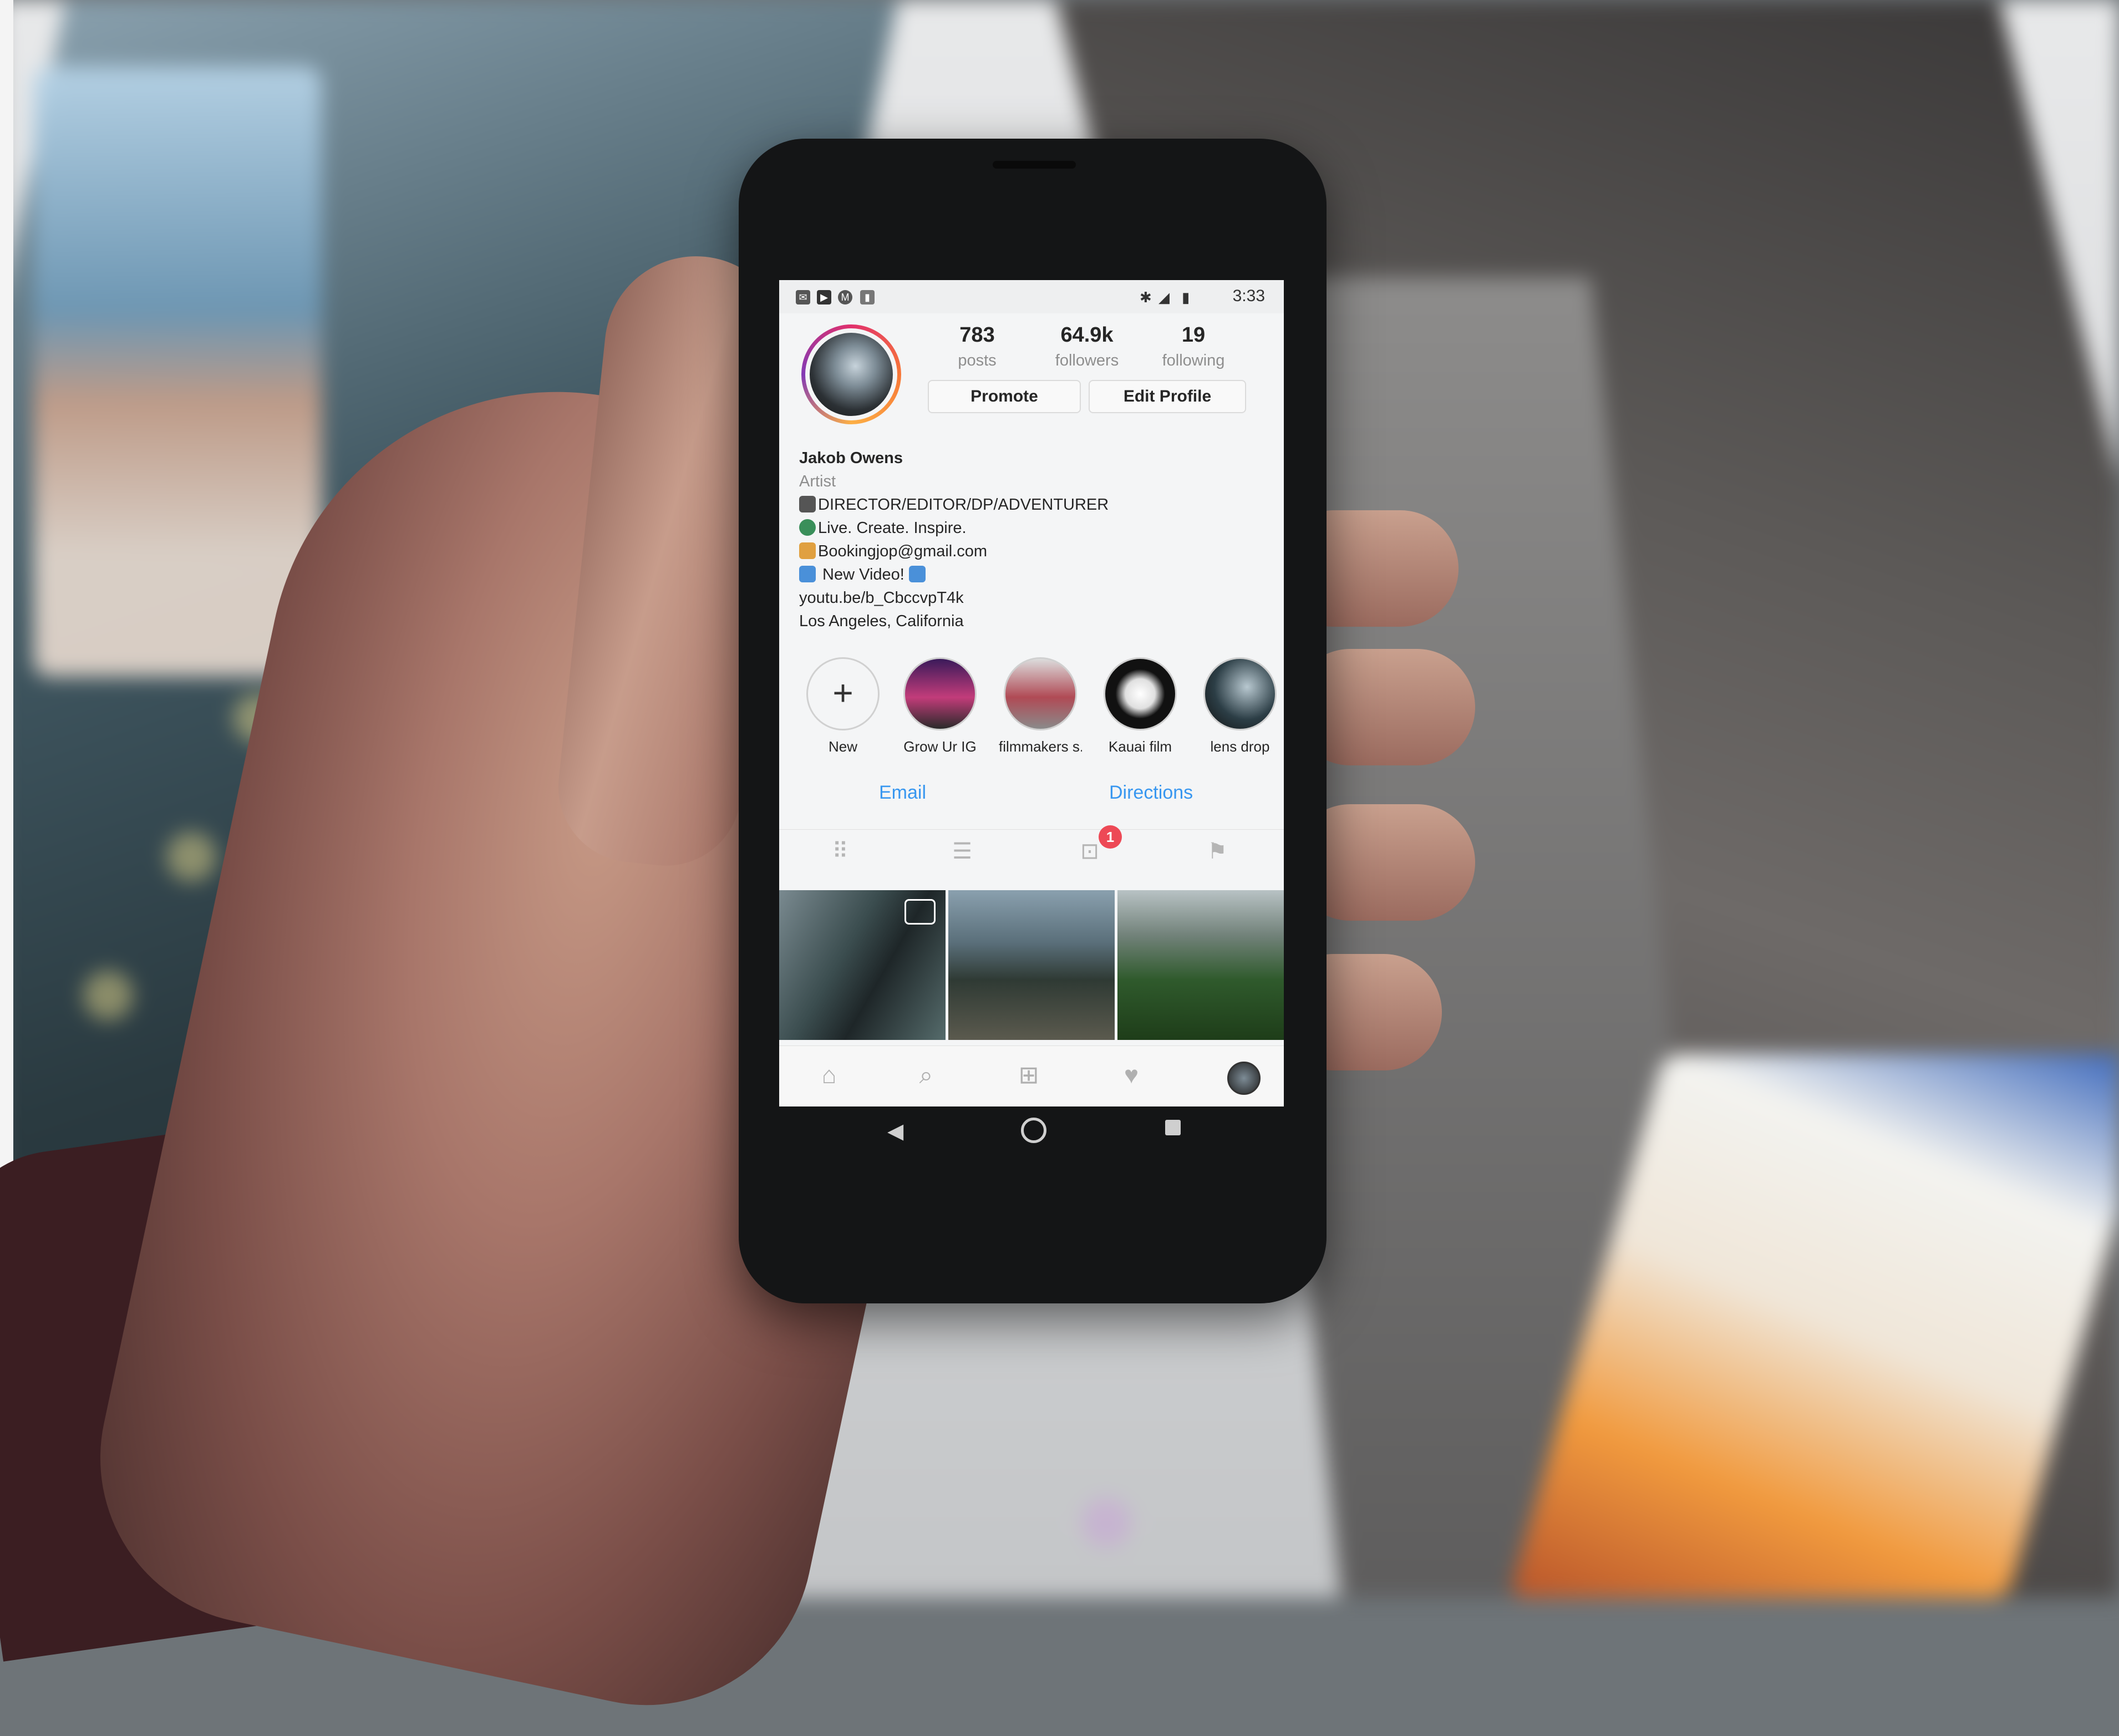 The width and height of the screenshot is (2119, 1736). Describe the element at coordinates (977, 360) in the screenshot. I see `posts-label: posts` at that location.